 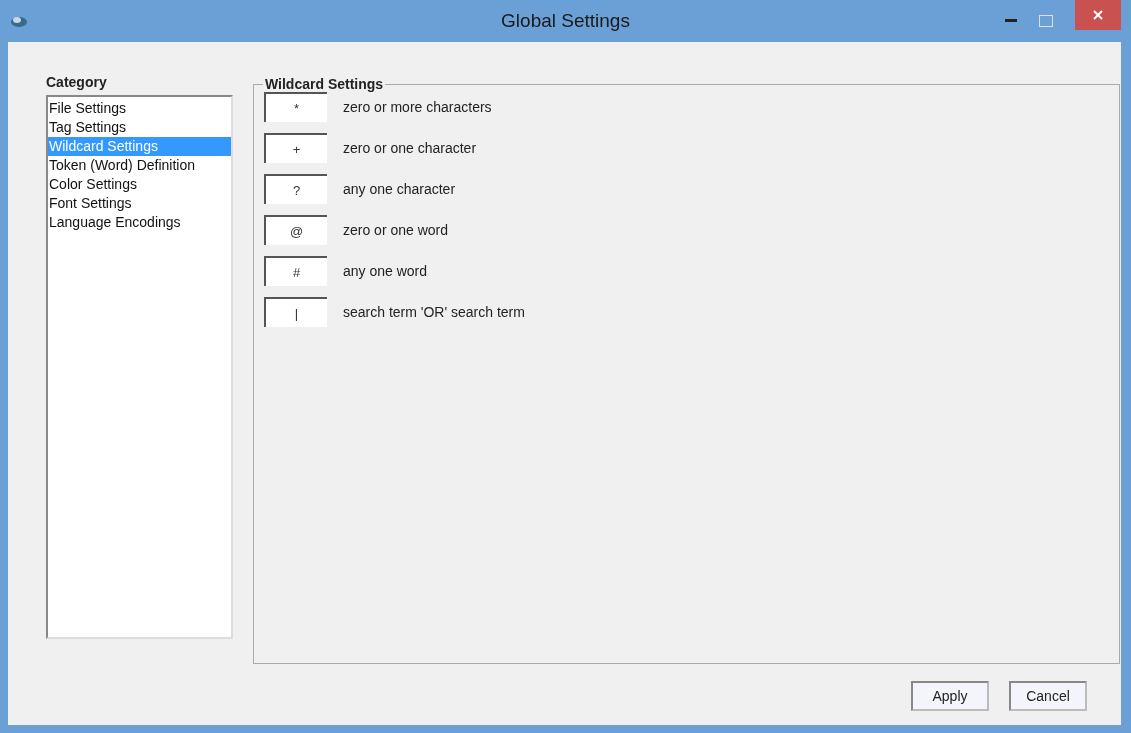 What do you see at coordinates (1048, 696) in the screenshot?
I see `dialog-button: Cancel` at bounding box center [1048, 696].